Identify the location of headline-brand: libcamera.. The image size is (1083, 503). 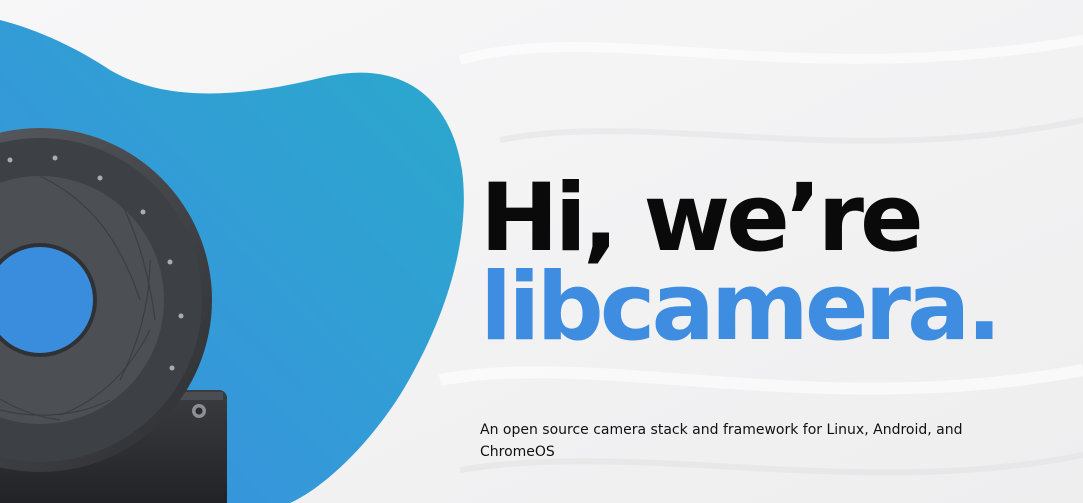
(741, 307).